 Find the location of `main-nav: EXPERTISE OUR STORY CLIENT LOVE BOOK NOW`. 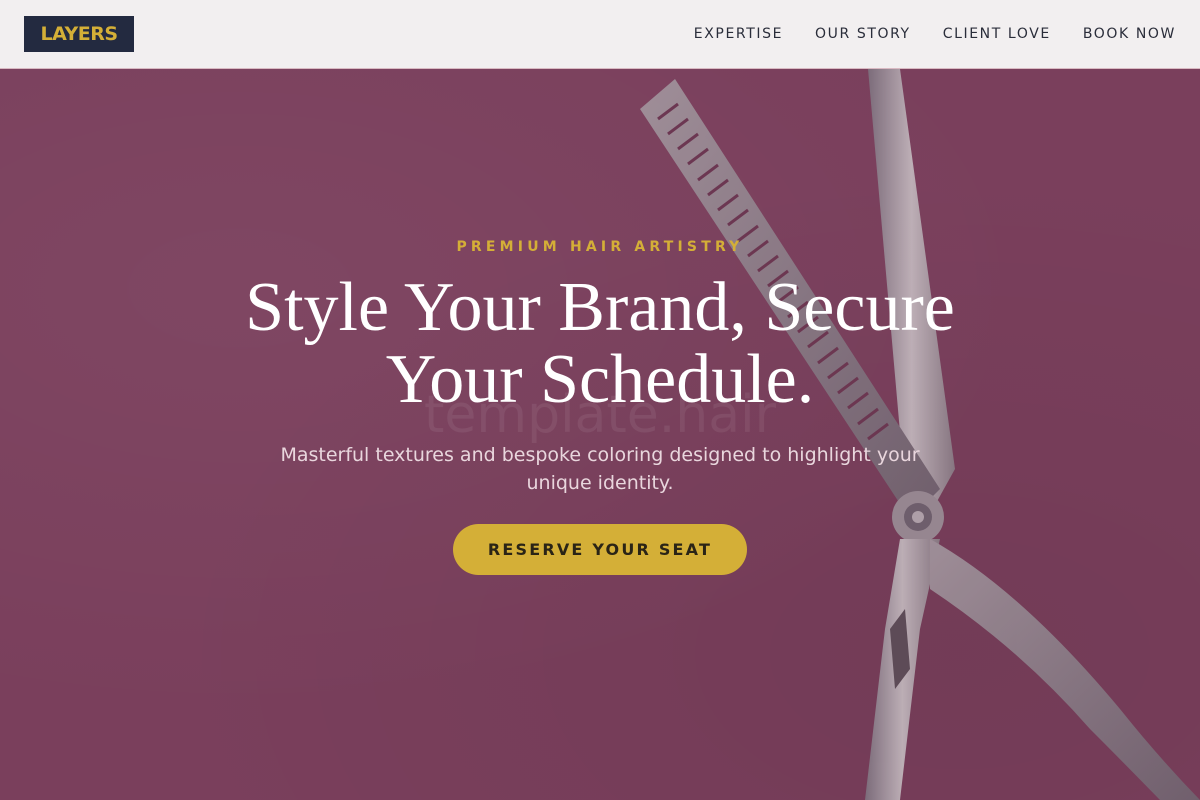

main-nav: EXPERTISE OUR STORY CLIENT LOVE BOOK NOW is located at coordinates (919, 34).